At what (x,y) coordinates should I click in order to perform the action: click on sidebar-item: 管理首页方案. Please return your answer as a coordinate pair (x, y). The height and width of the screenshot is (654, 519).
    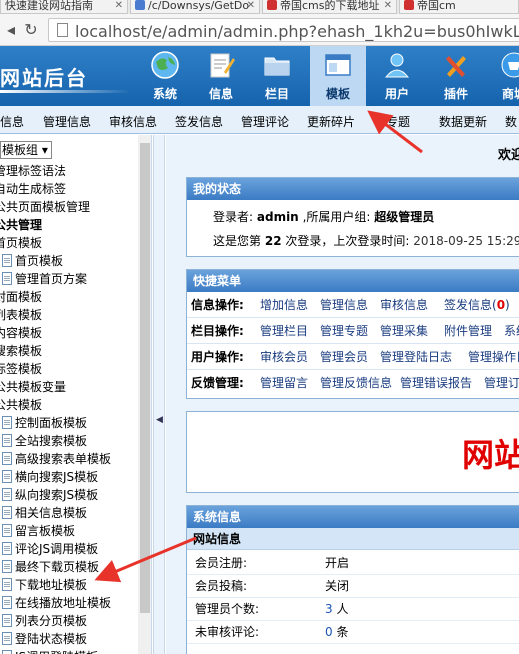
    Looking at the image, I should click on (44, 279).